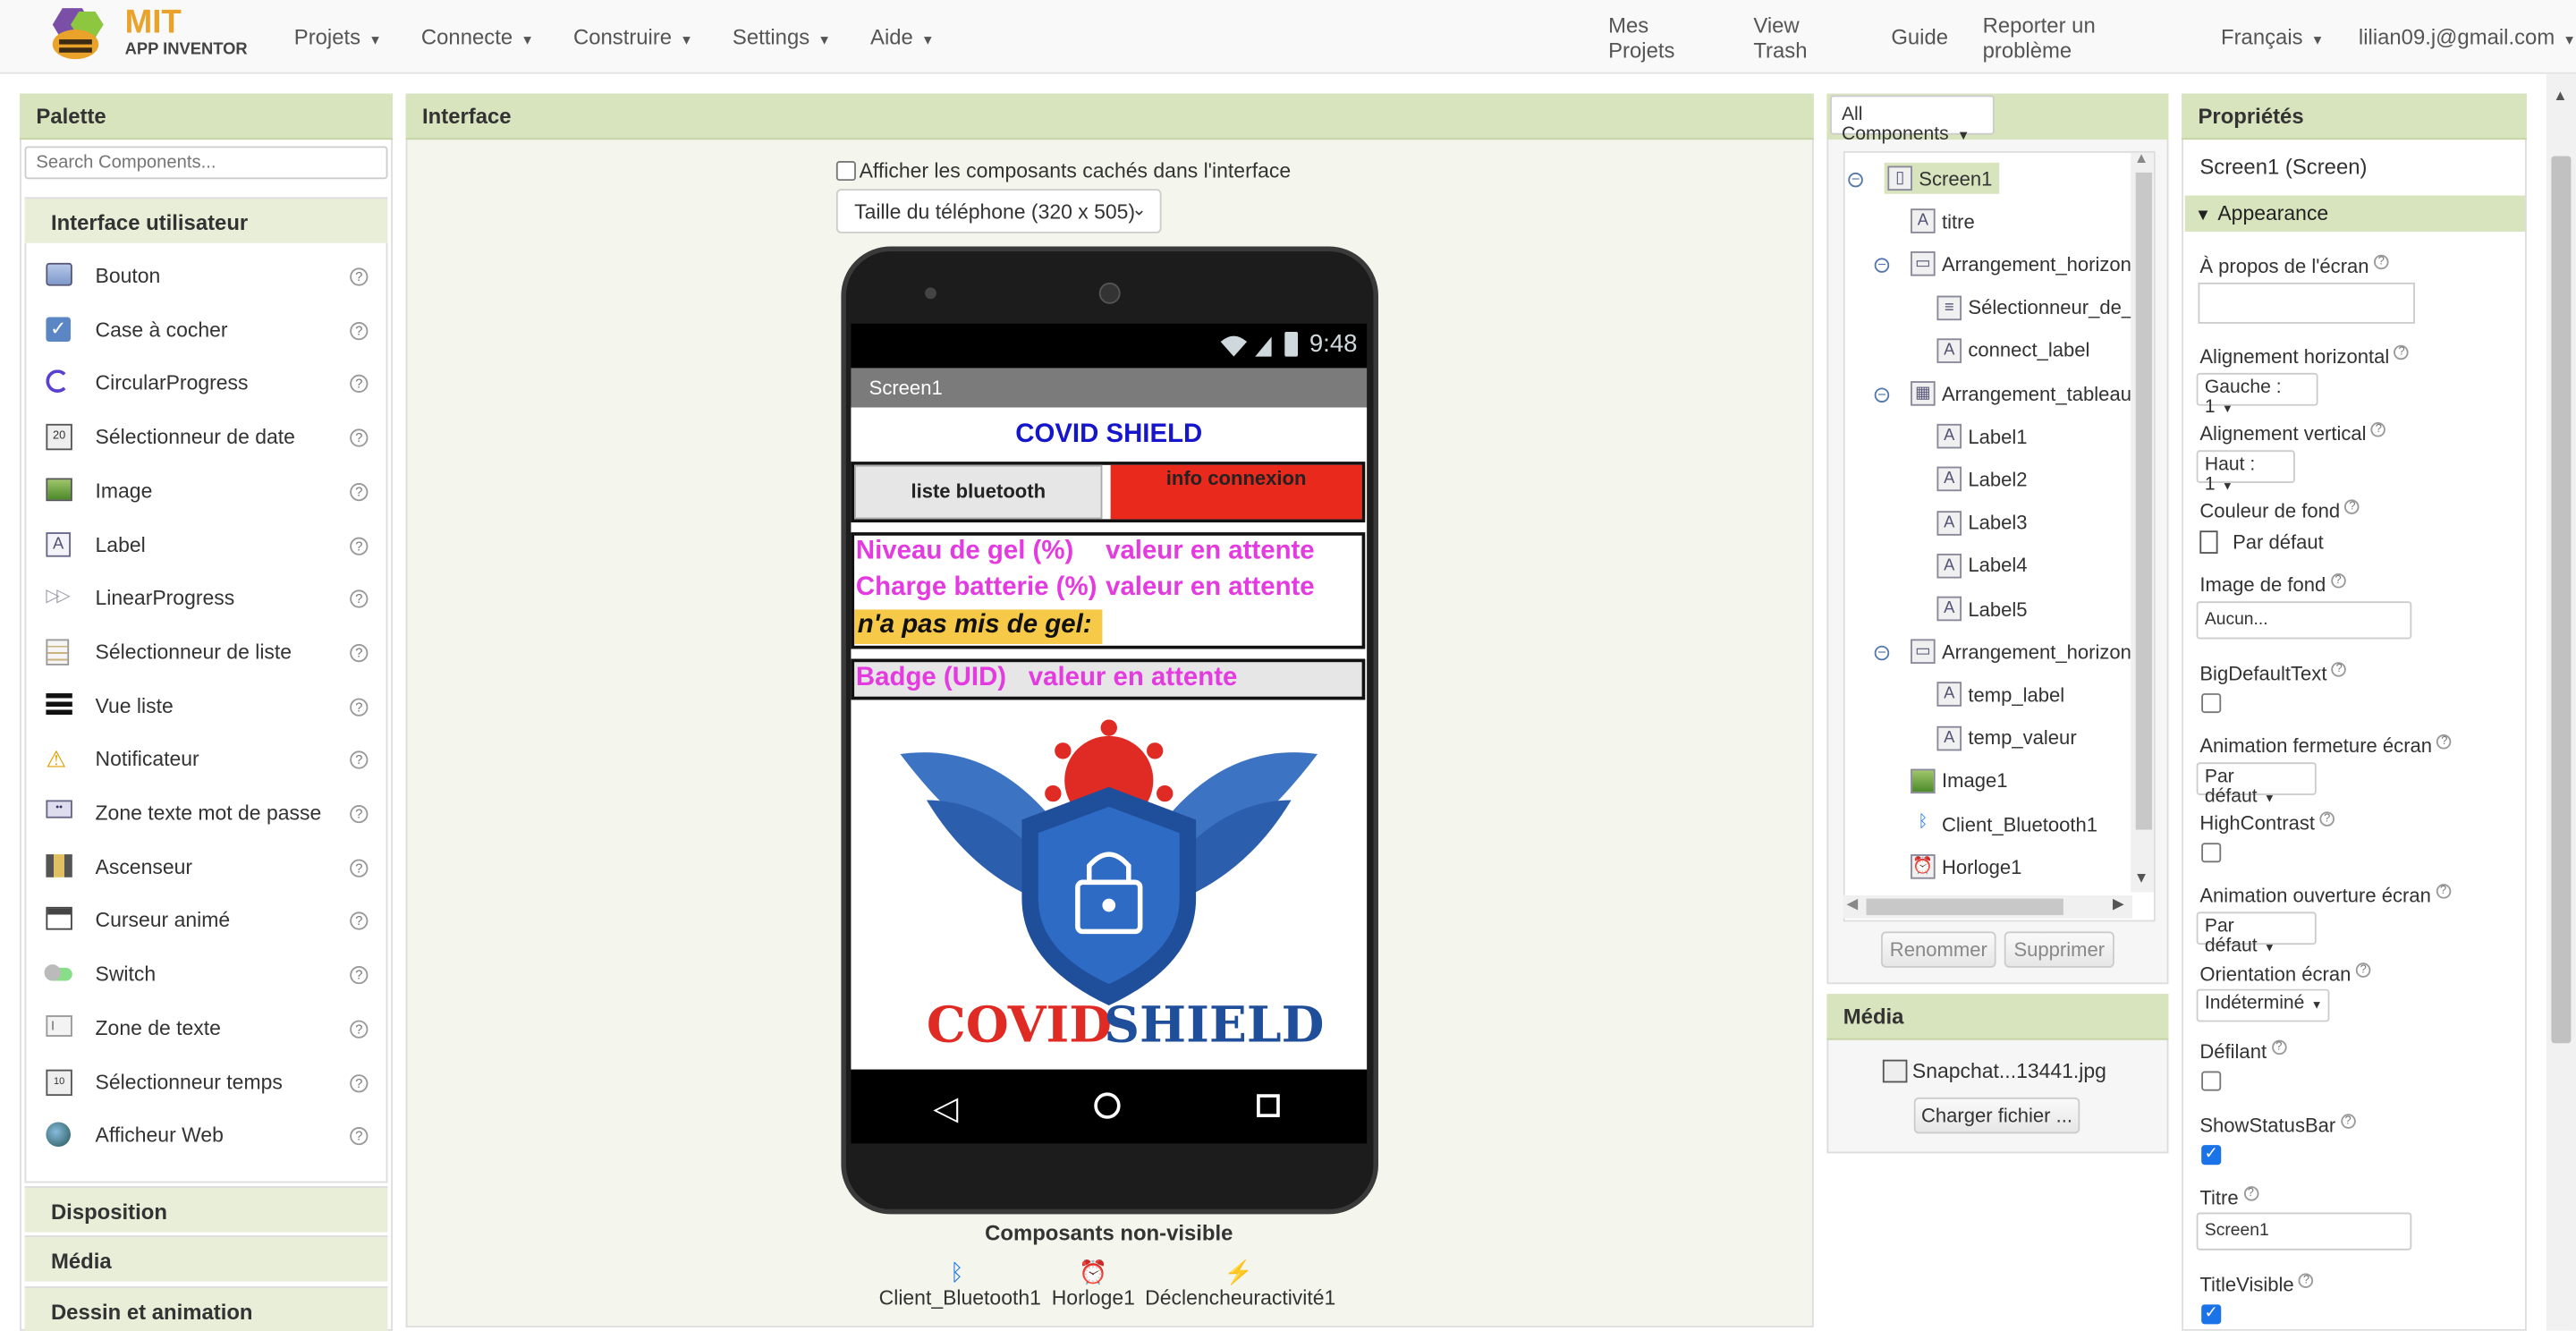 This screenshot has width=2576, height=1331. Describe the element at coordinates (338, 37) in the screenshot. I see `menu-projets: Projets ▼` at that location.